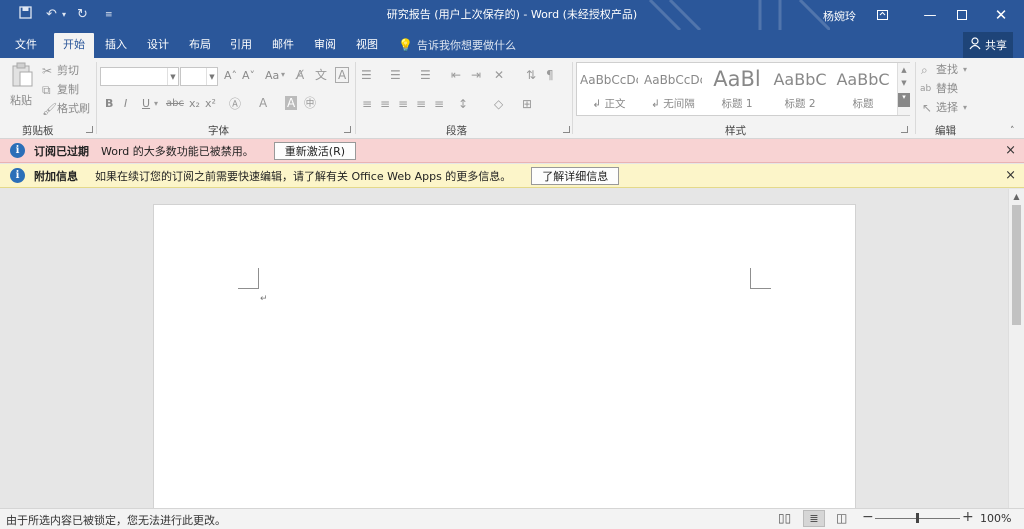 This screenshot has width=1024, height=529. Describe the element at coordinates (466, 45) in the screenshot. I see `tell-me-text: 告诉我你想要做什么` at that location.